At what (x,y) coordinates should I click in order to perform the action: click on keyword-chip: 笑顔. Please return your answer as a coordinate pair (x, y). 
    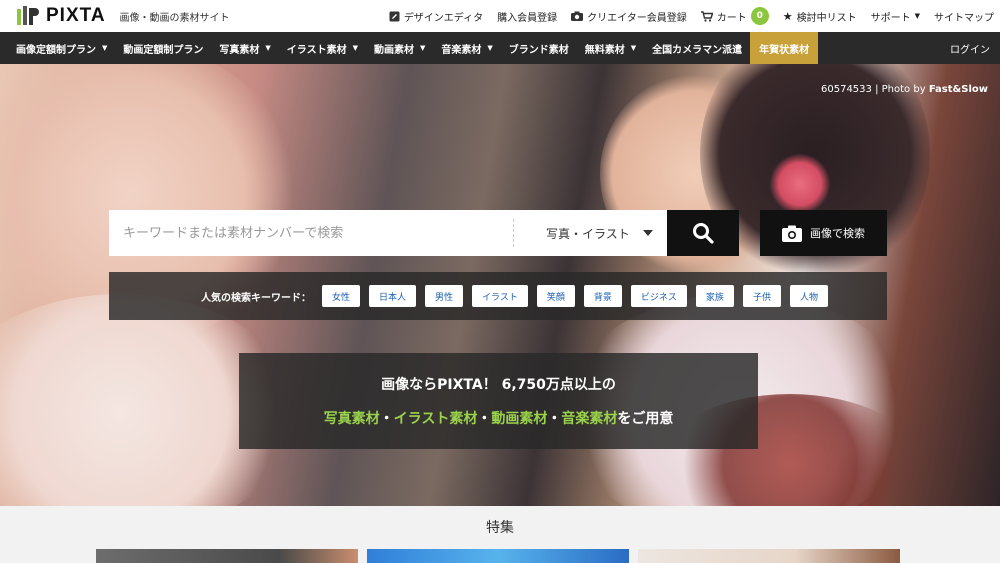
    Looking at the image, I should click on (555, 296).